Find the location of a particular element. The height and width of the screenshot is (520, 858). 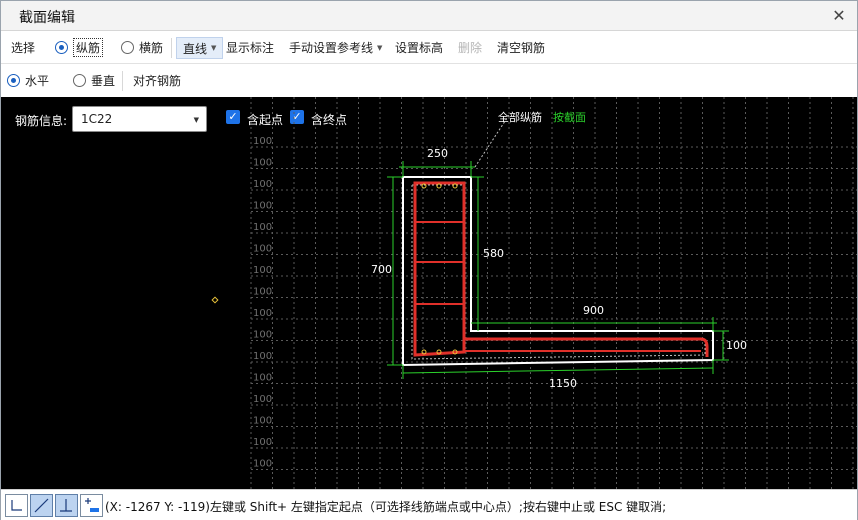

snap-line-button is located at coordinates (41, 505).